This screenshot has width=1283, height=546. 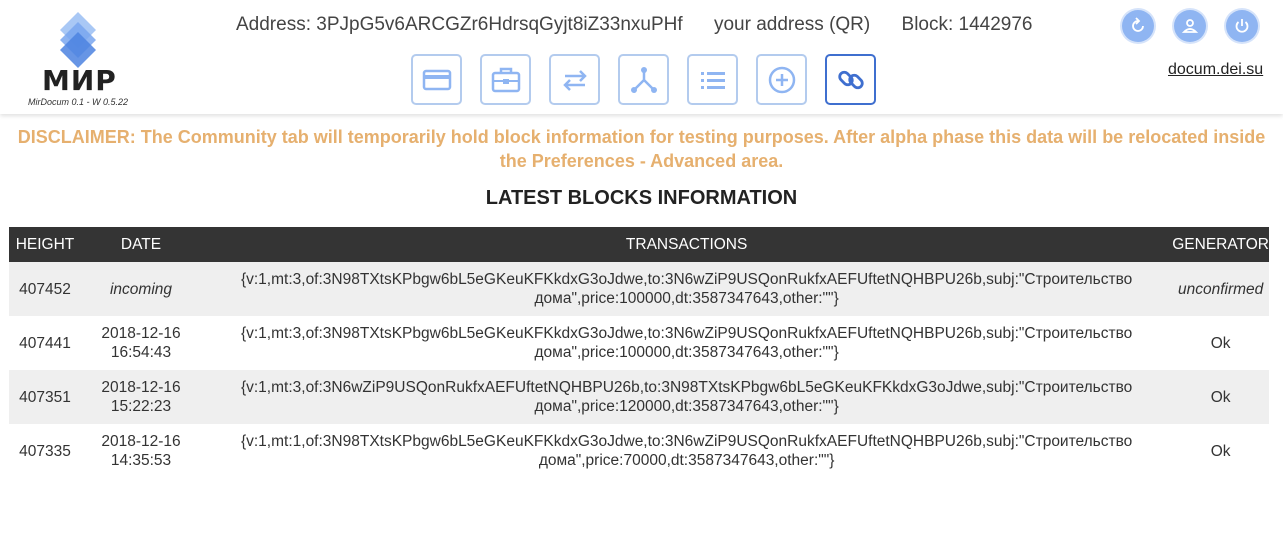 I want to click on block-label: Block: 1442976, so click(x=967, y=24).